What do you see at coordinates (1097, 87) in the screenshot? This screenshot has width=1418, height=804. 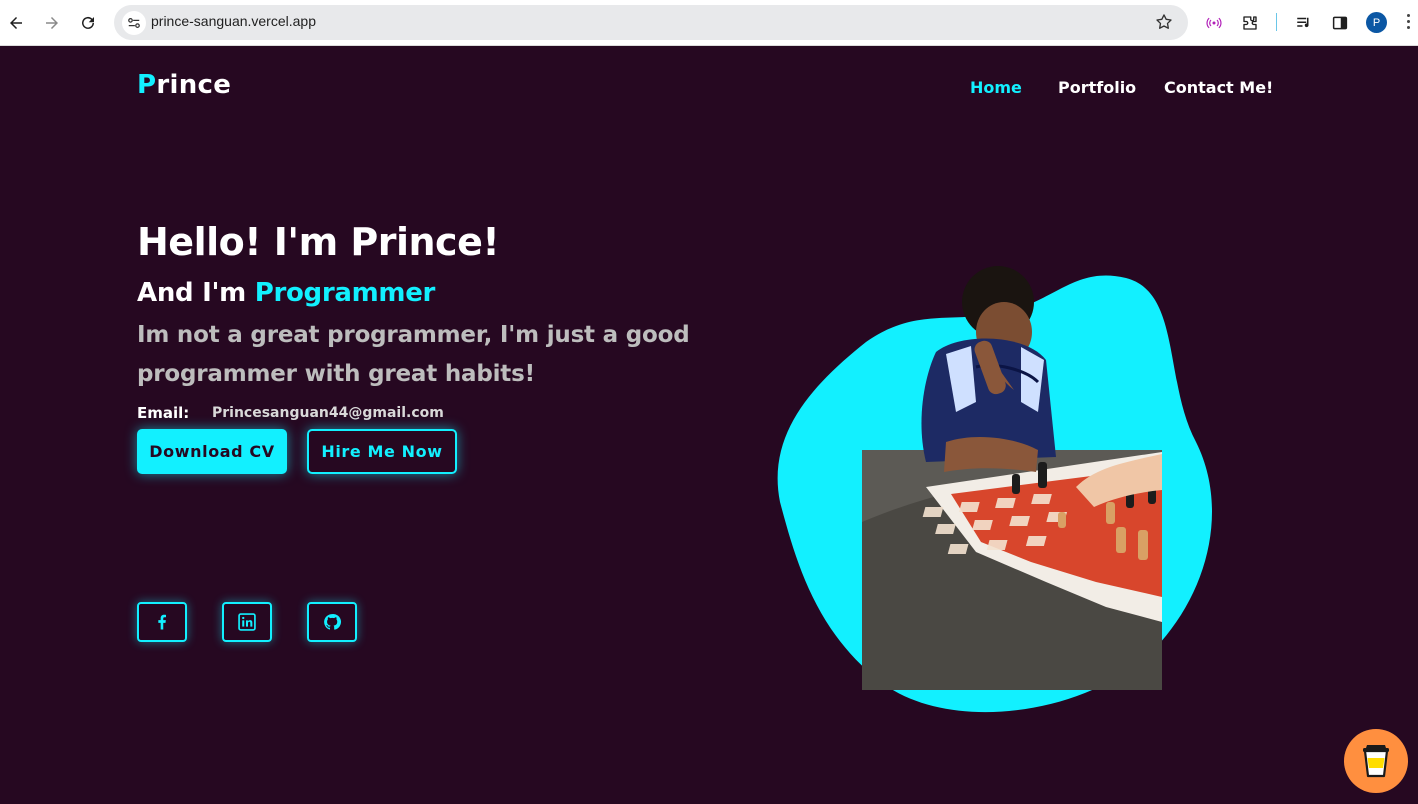 I see `nav-portfolio: Portfolio` at bounding box center [1097, 87].